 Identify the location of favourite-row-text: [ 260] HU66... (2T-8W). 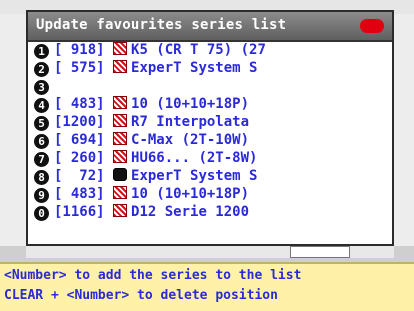
(155, 158).